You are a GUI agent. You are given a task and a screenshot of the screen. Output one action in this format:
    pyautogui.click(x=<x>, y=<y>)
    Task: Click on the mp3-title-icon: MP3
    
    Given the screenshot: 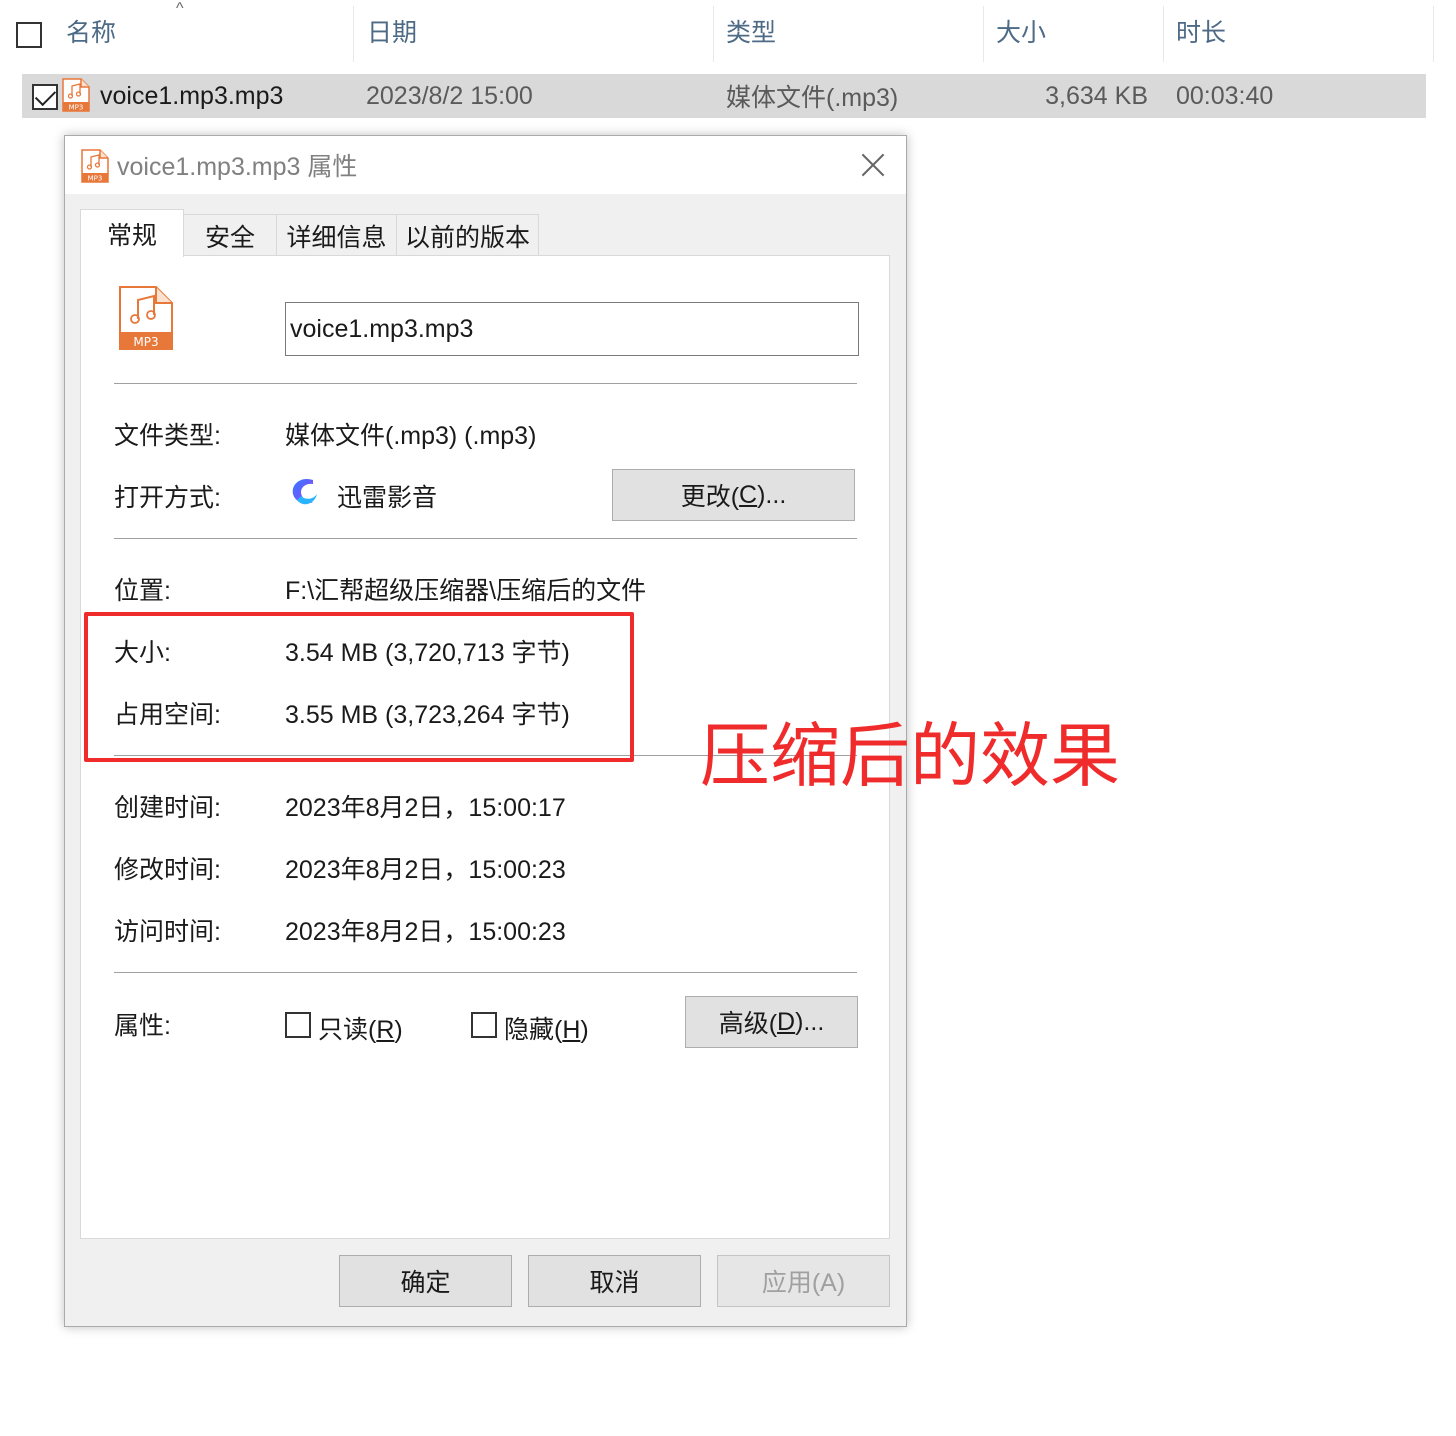 What is the action you would take?
    pyautogui.click(x=95, y=166)
    